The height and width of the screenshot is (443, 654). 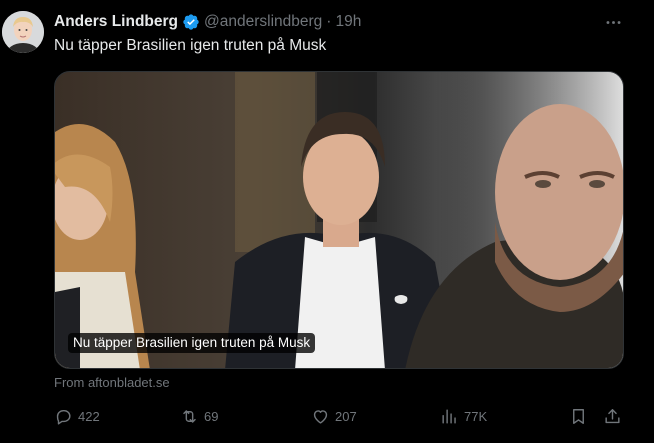 I want to click on views-icon, so click(x=449, y=416).